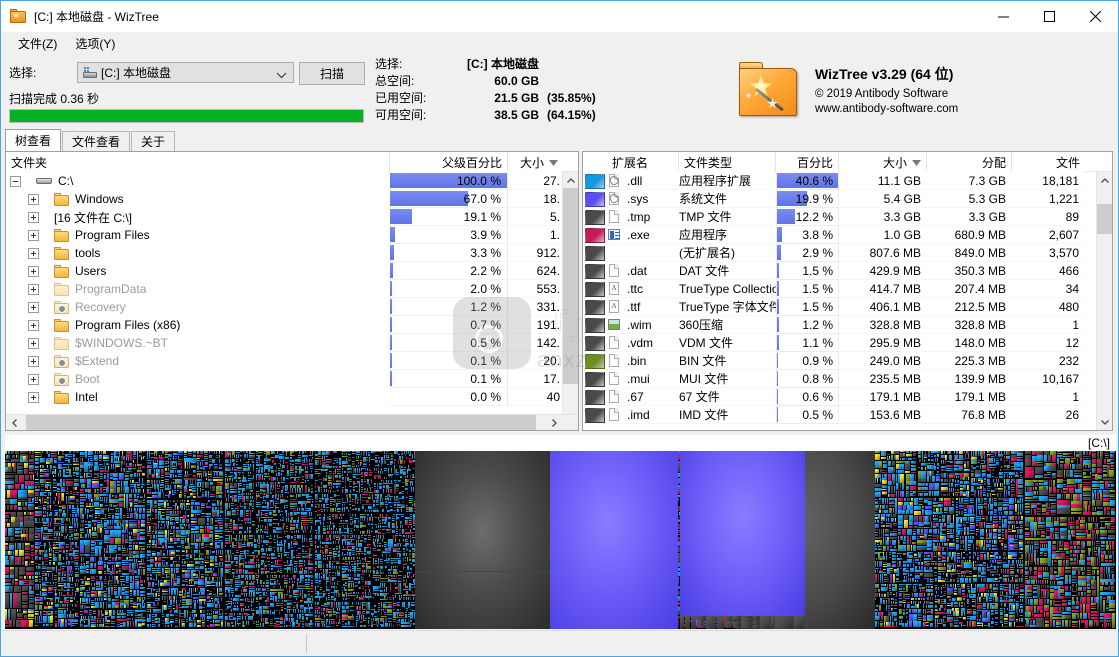 The height and width of the screenshot is (657, 1119). I want to click on scroll-right-button, so click(554, 422).